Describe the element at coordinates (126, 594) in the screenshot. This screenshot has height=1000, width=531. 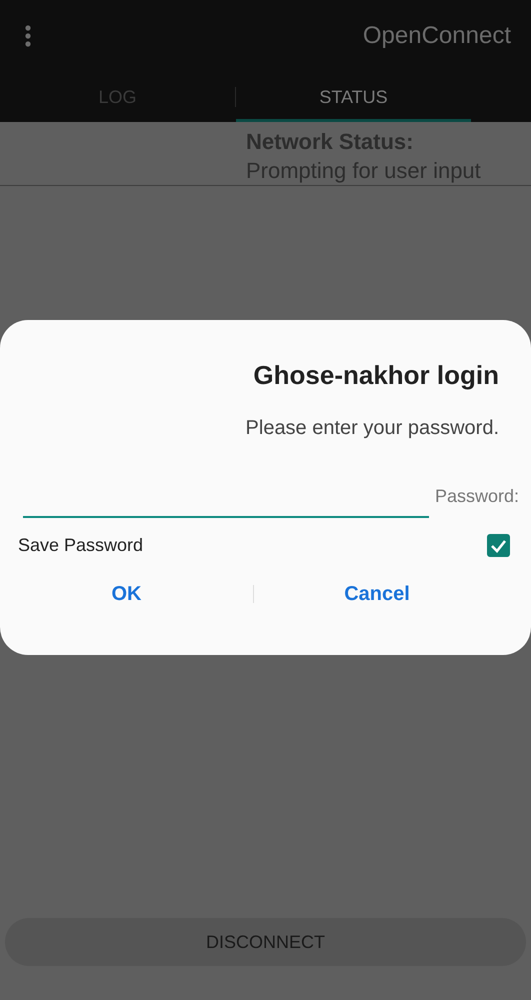
I see `ok-button: OK` at that location.